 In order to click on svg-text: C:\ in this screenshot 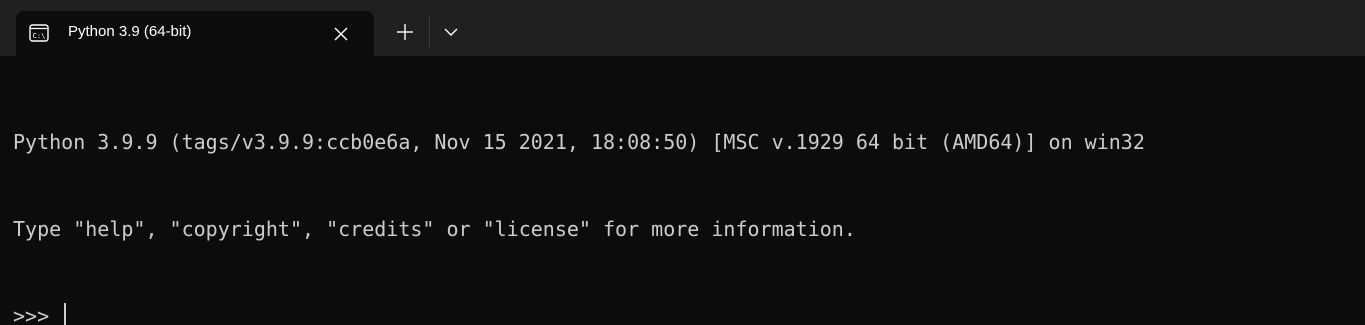, I will do `click(39, 36)`.